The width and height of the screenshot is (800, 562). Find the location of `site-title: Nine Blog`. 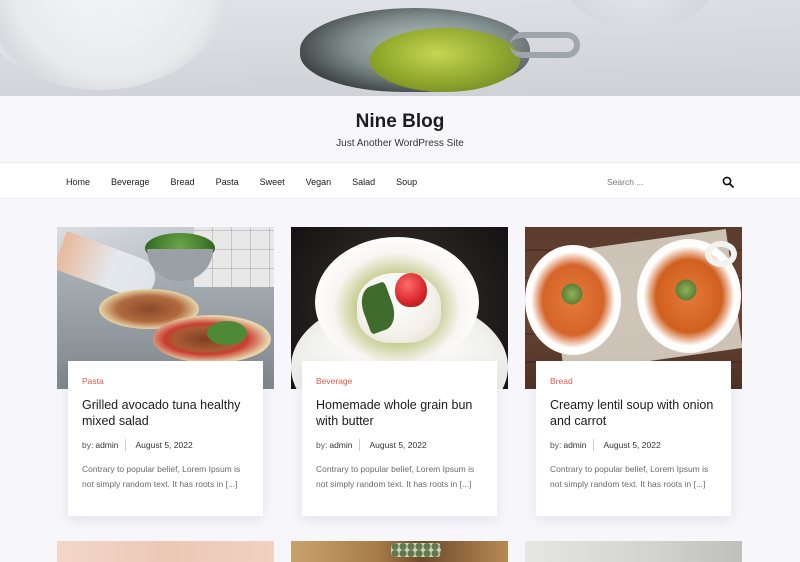

site-title: Nine Blog is located at coordinates (400, 122).